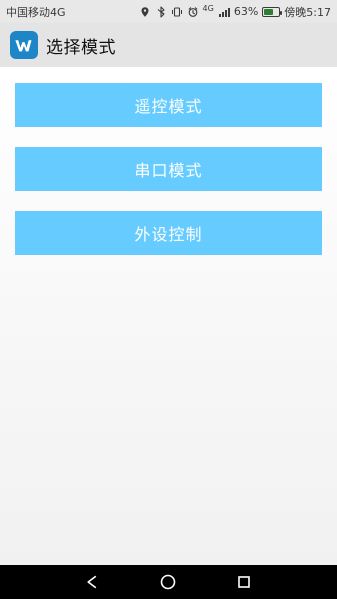  What do you see at coordinates (168, 45) in the screenshot?
I see `title-bar: 选择模式` at bounding box center [168, 45].